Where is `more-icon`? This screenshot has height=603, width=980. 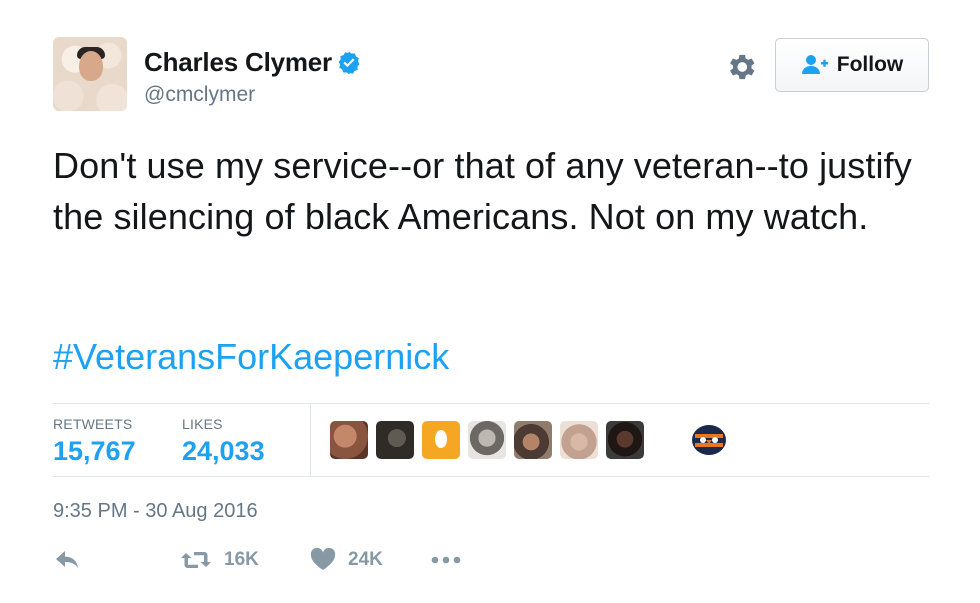
more-icon is located at coordinates (446, 560).